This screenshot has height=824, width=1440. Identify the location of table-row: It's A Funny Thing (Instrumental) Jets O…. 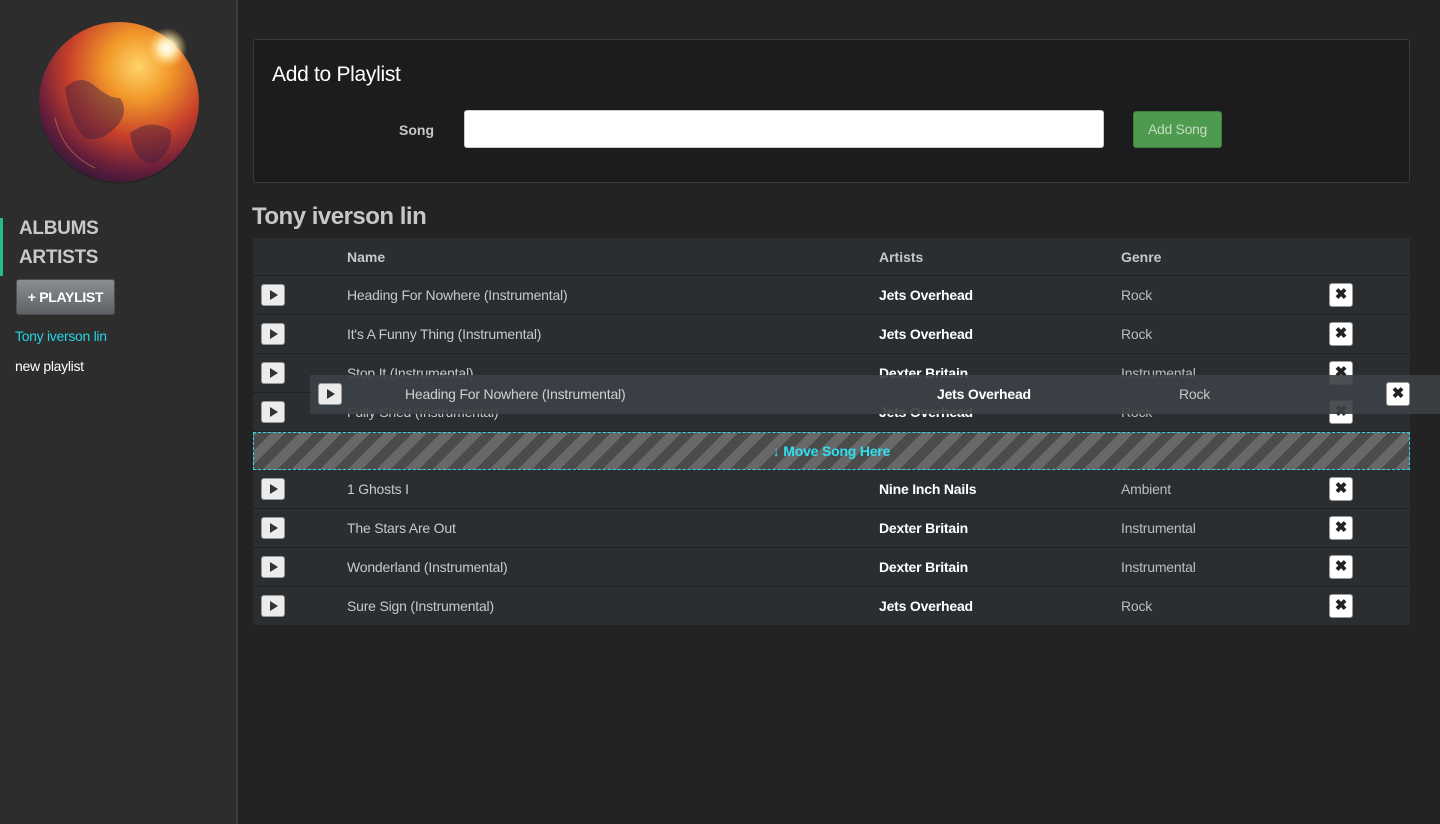
(831, 334).